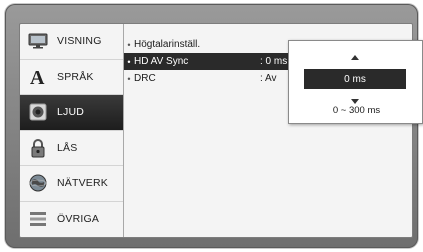 The height and width of the screenshot is (252, 423). Describe the element at coordinates (38, 41) in the screenshot. I see `display-icon` at that location.